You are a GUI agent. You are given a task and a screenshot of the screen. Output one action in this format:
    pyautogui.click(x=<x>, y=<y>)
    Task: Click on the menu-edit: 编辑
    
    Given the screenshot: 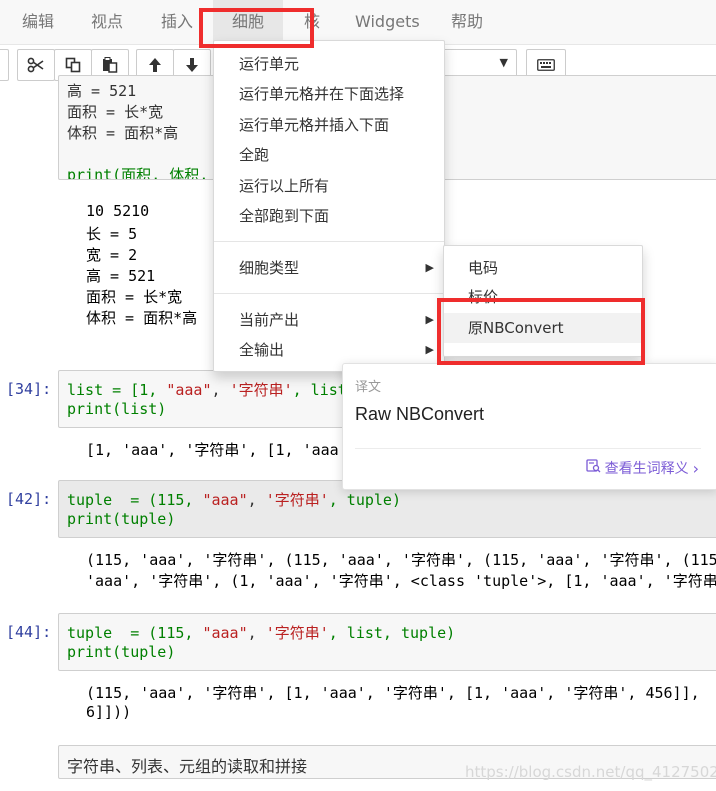 What is the action you would take?
    pyautogui.click(x=38, y=22)
    